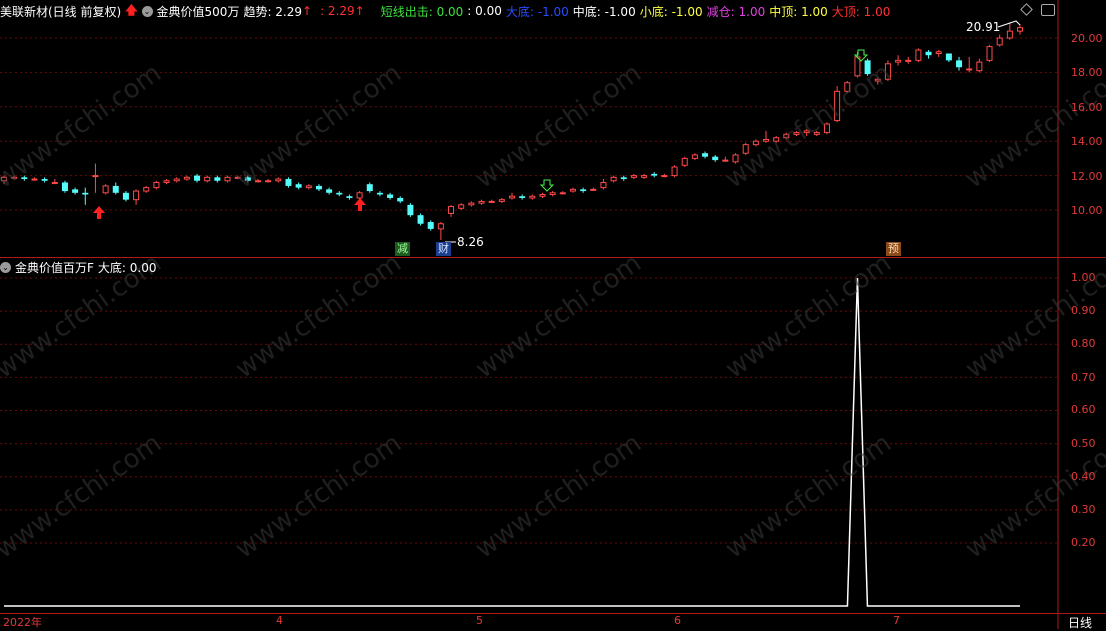 Image resolution: width=1106 pixels, height=631 pixels. Describe the element at coordinates (1087, 210) in the screenshot. I see `price-tick: 10.00` at that location.